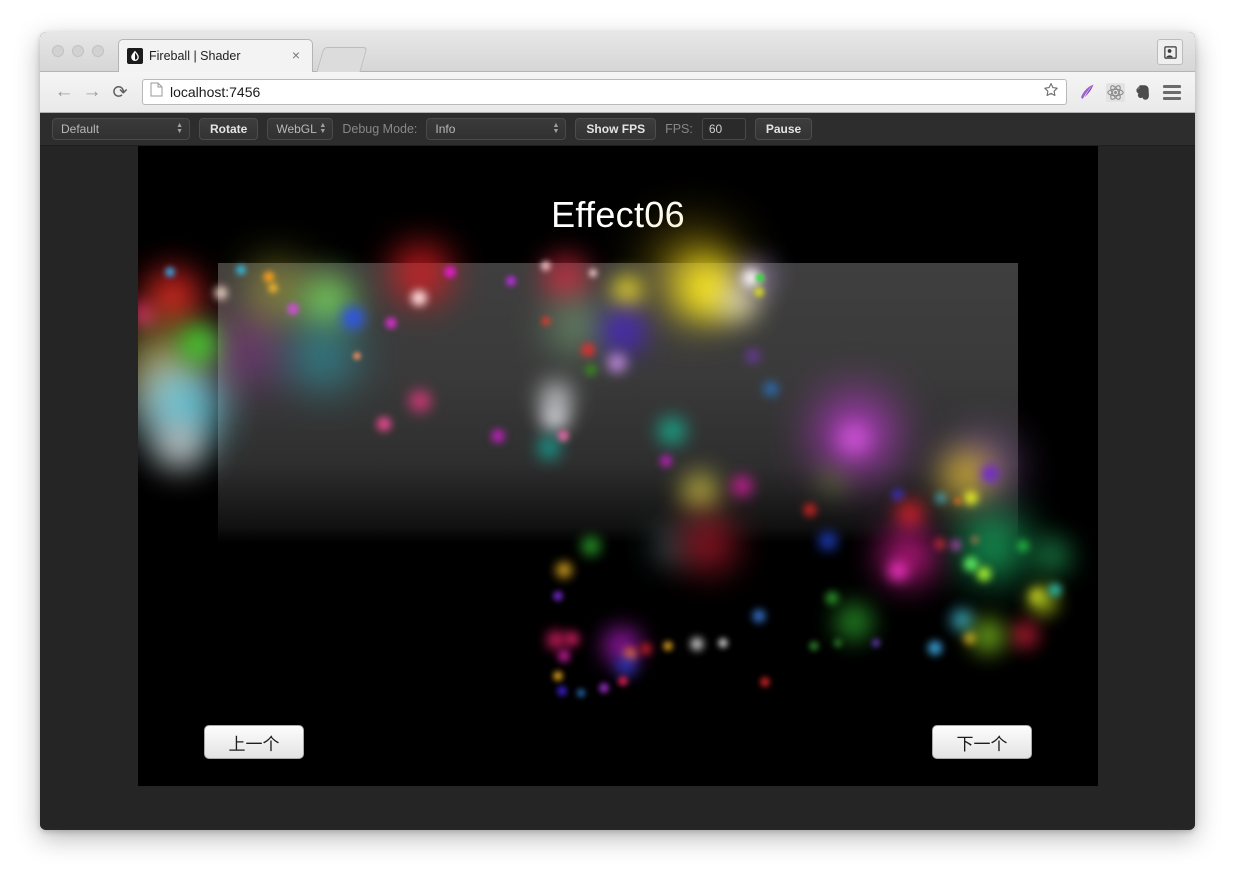  I want to click on address-bar: localhost:7456, so click(604, 92).